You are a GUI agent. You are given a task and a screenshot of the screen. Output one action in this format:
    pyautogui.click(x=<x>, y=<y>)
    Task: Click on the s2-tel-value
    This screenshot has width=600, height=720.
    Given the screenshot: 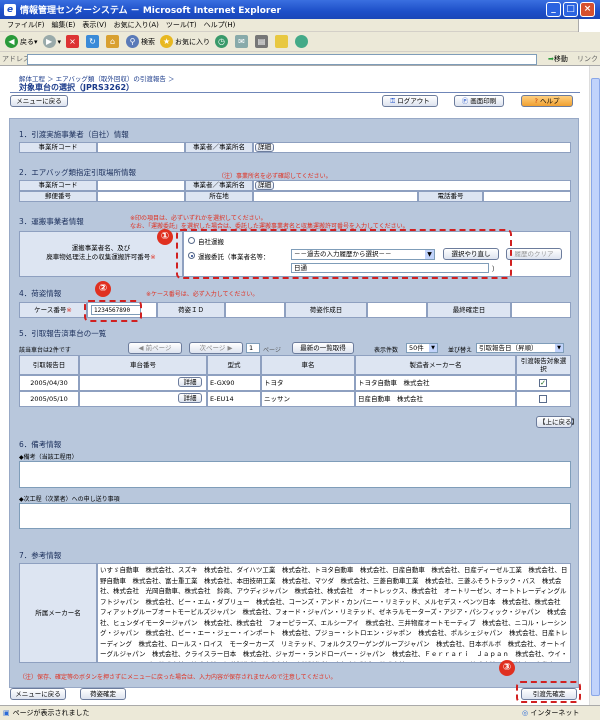 What is the action you would take?
    pyautogui.click(x=527, y=196)
    